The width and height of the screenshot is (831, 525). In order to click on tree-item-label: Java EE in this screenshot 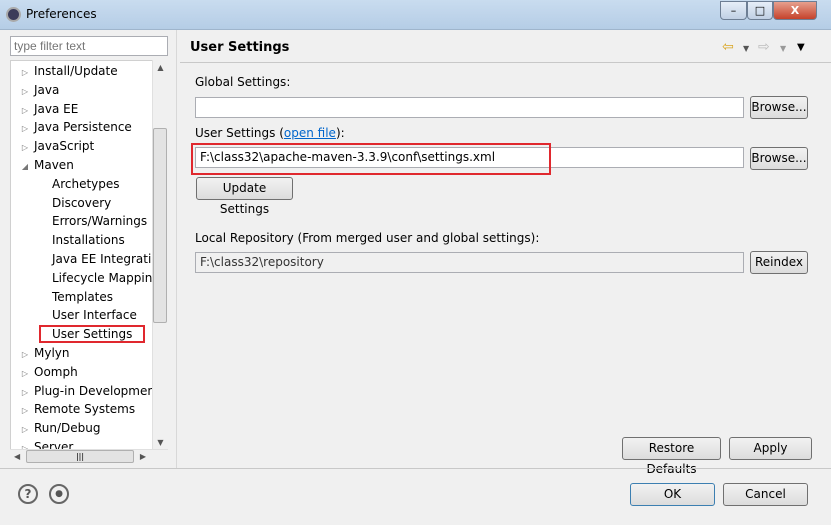, I will do `click(56, 108)`.